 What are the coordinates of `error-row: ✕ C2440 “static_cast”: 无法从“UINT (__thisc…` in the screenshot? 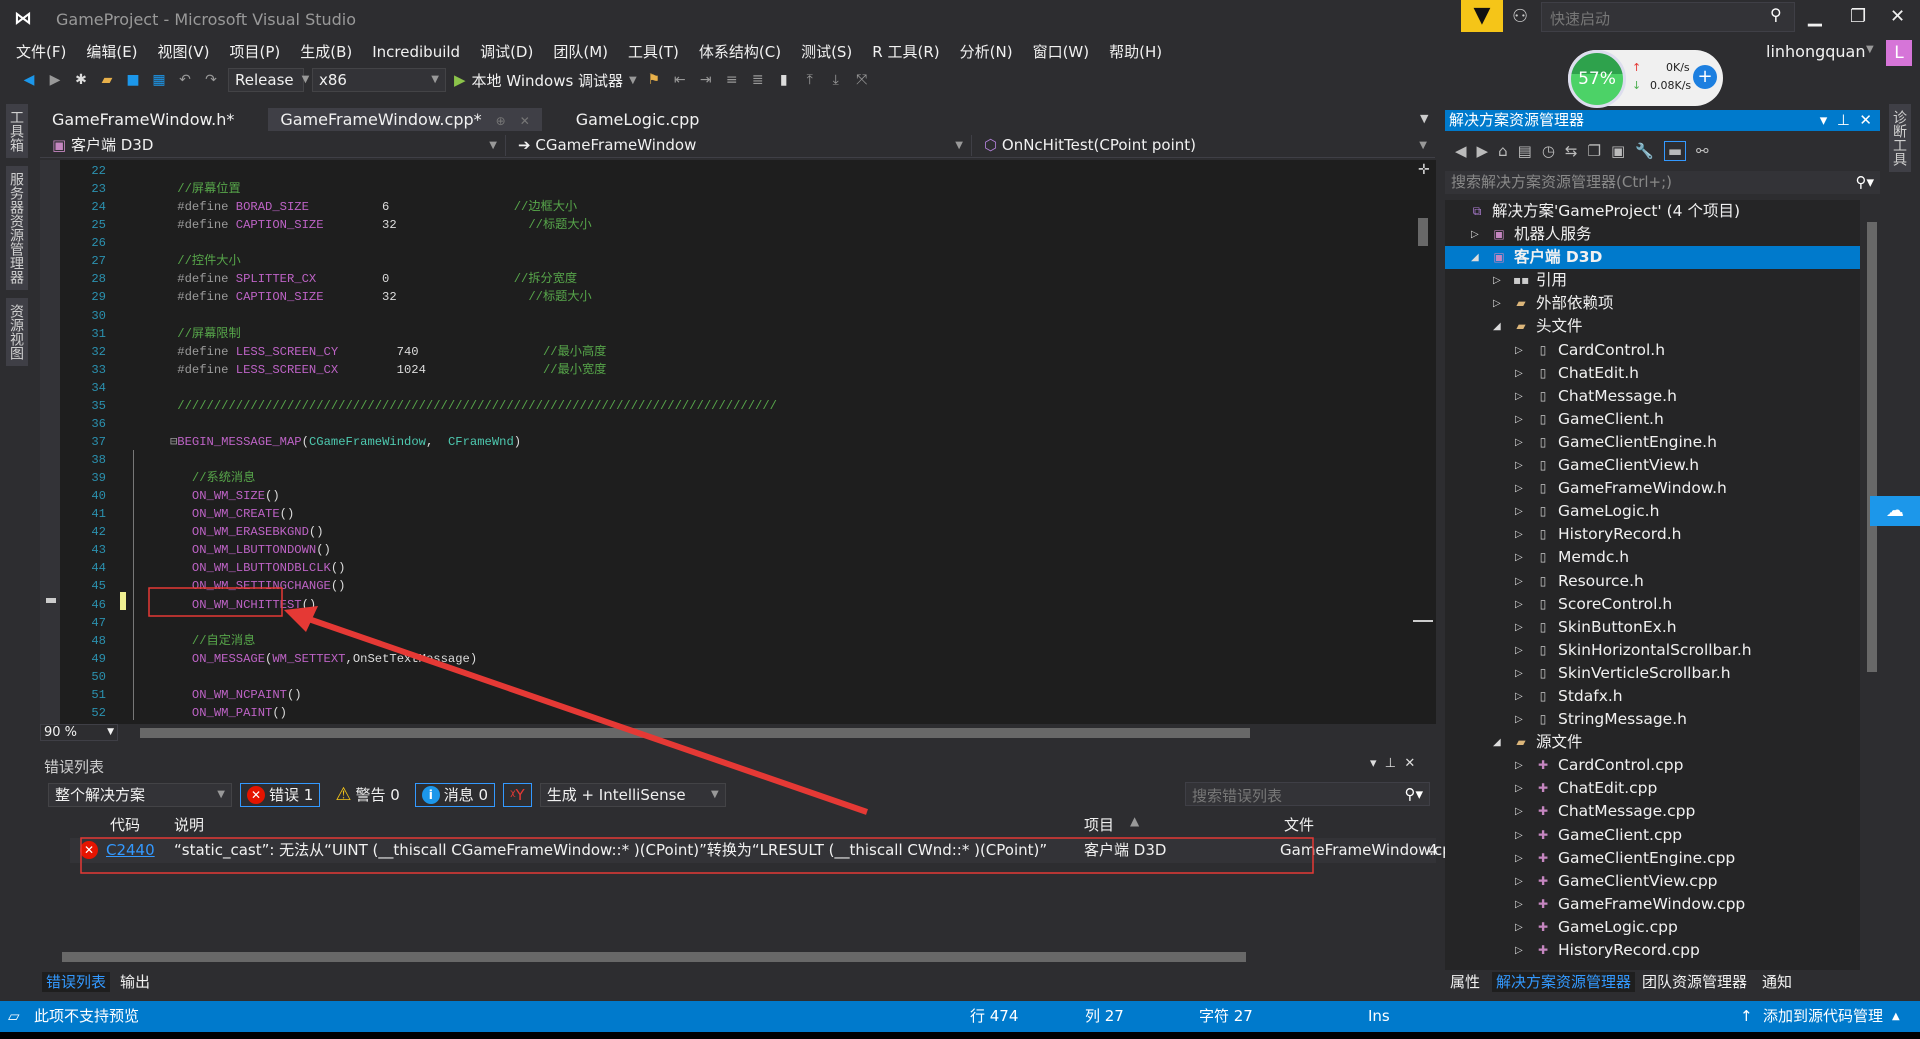 It's located at (765, 850).